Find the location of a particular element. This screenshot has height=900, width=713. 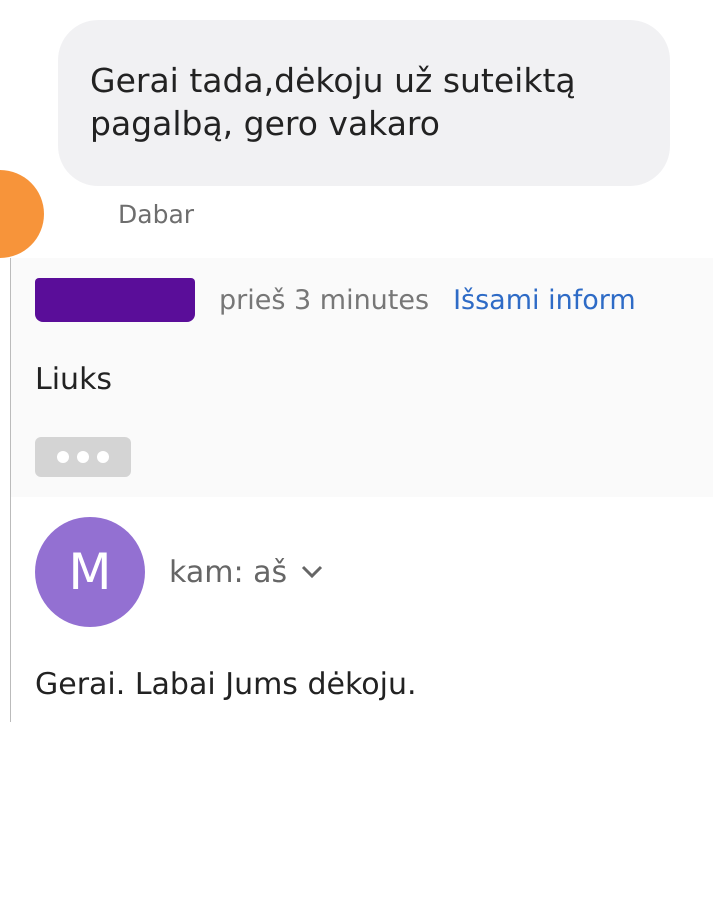

email-body: Gerai. Labai Jums dėkoju. is located at coordinates (226, 684).